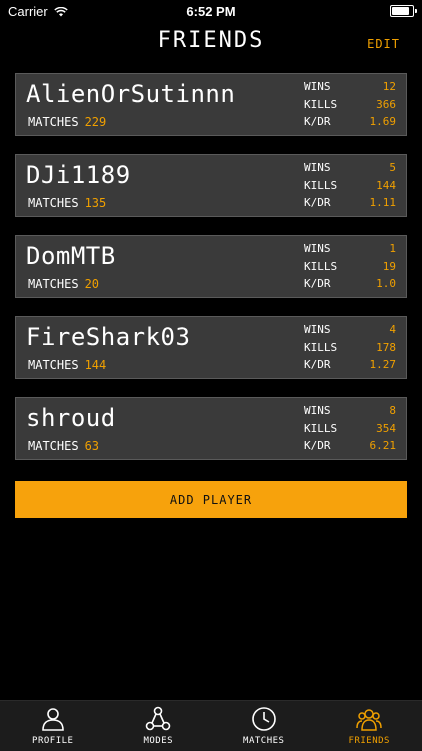  Describe the element at coordinates (386, 185) in the screenshot. I see `kills-value: 144` at that location.